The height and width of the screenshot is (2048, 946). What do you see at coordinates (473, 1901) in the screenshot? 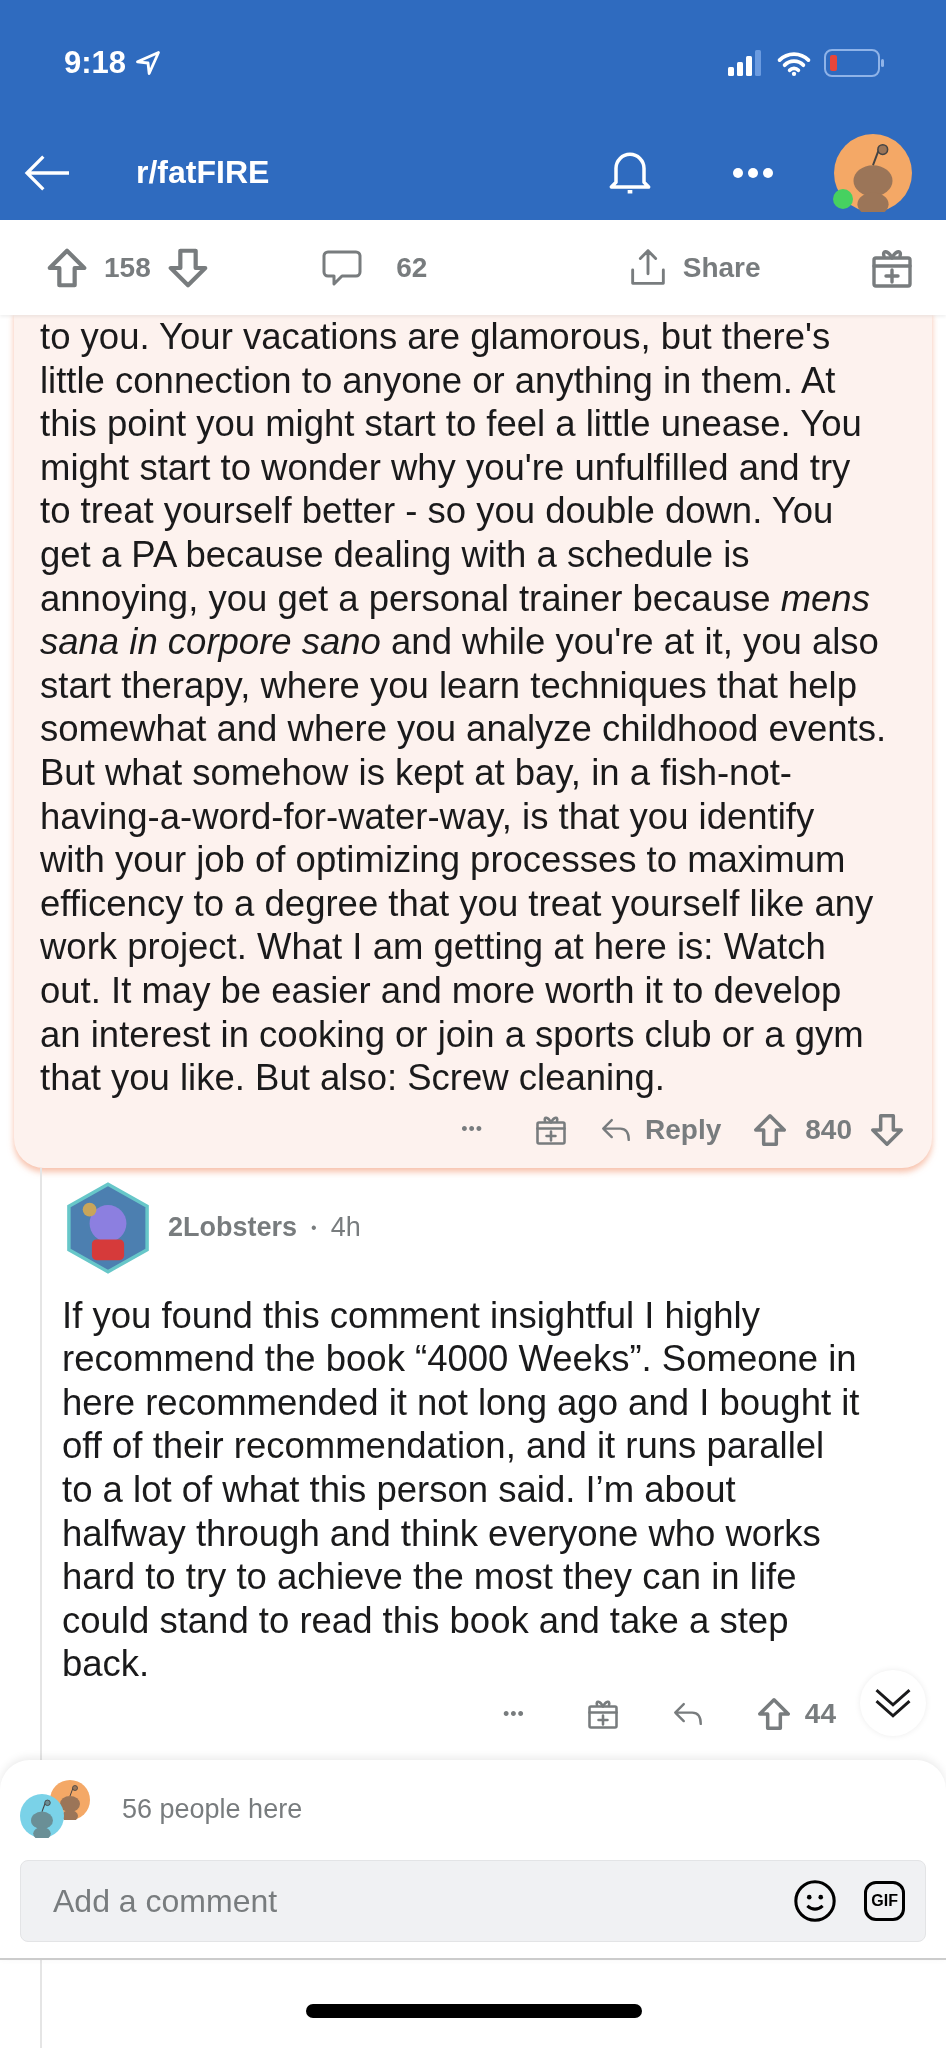
I see `comment-field: Add a comment GIF` at bounding box center [473, 1901].